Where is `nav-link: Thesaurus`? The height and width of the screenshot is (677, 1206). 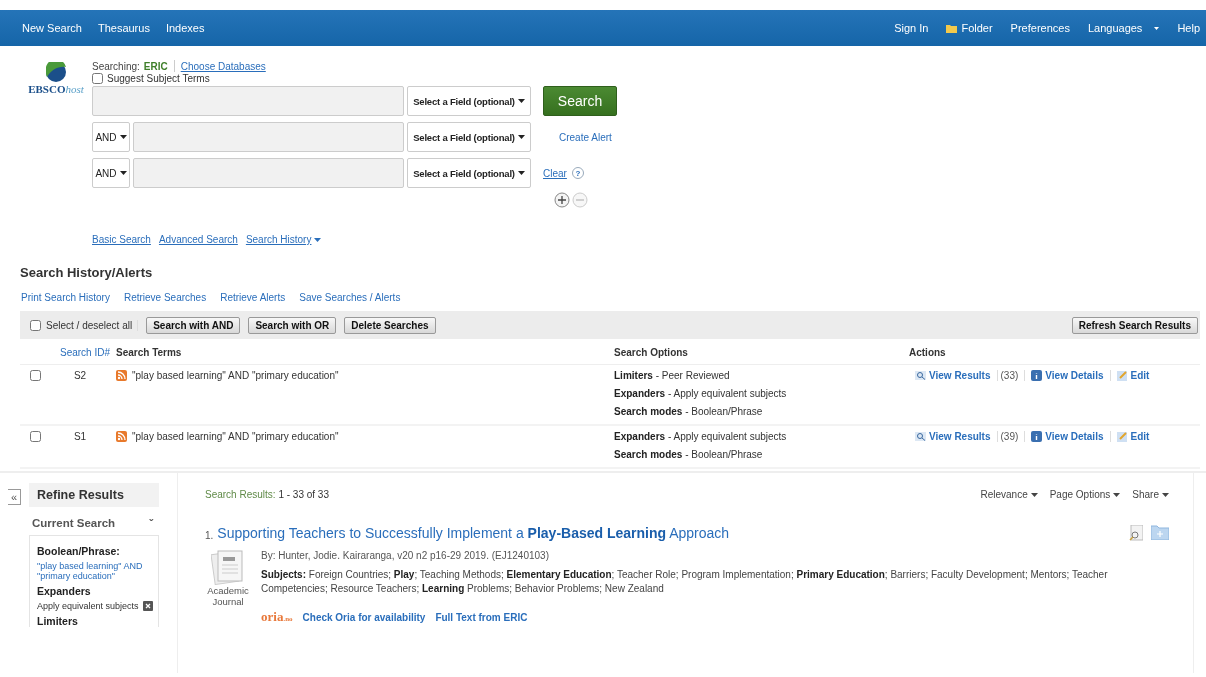
nav-link: Thesaurus is located at coordinates (123, 28).